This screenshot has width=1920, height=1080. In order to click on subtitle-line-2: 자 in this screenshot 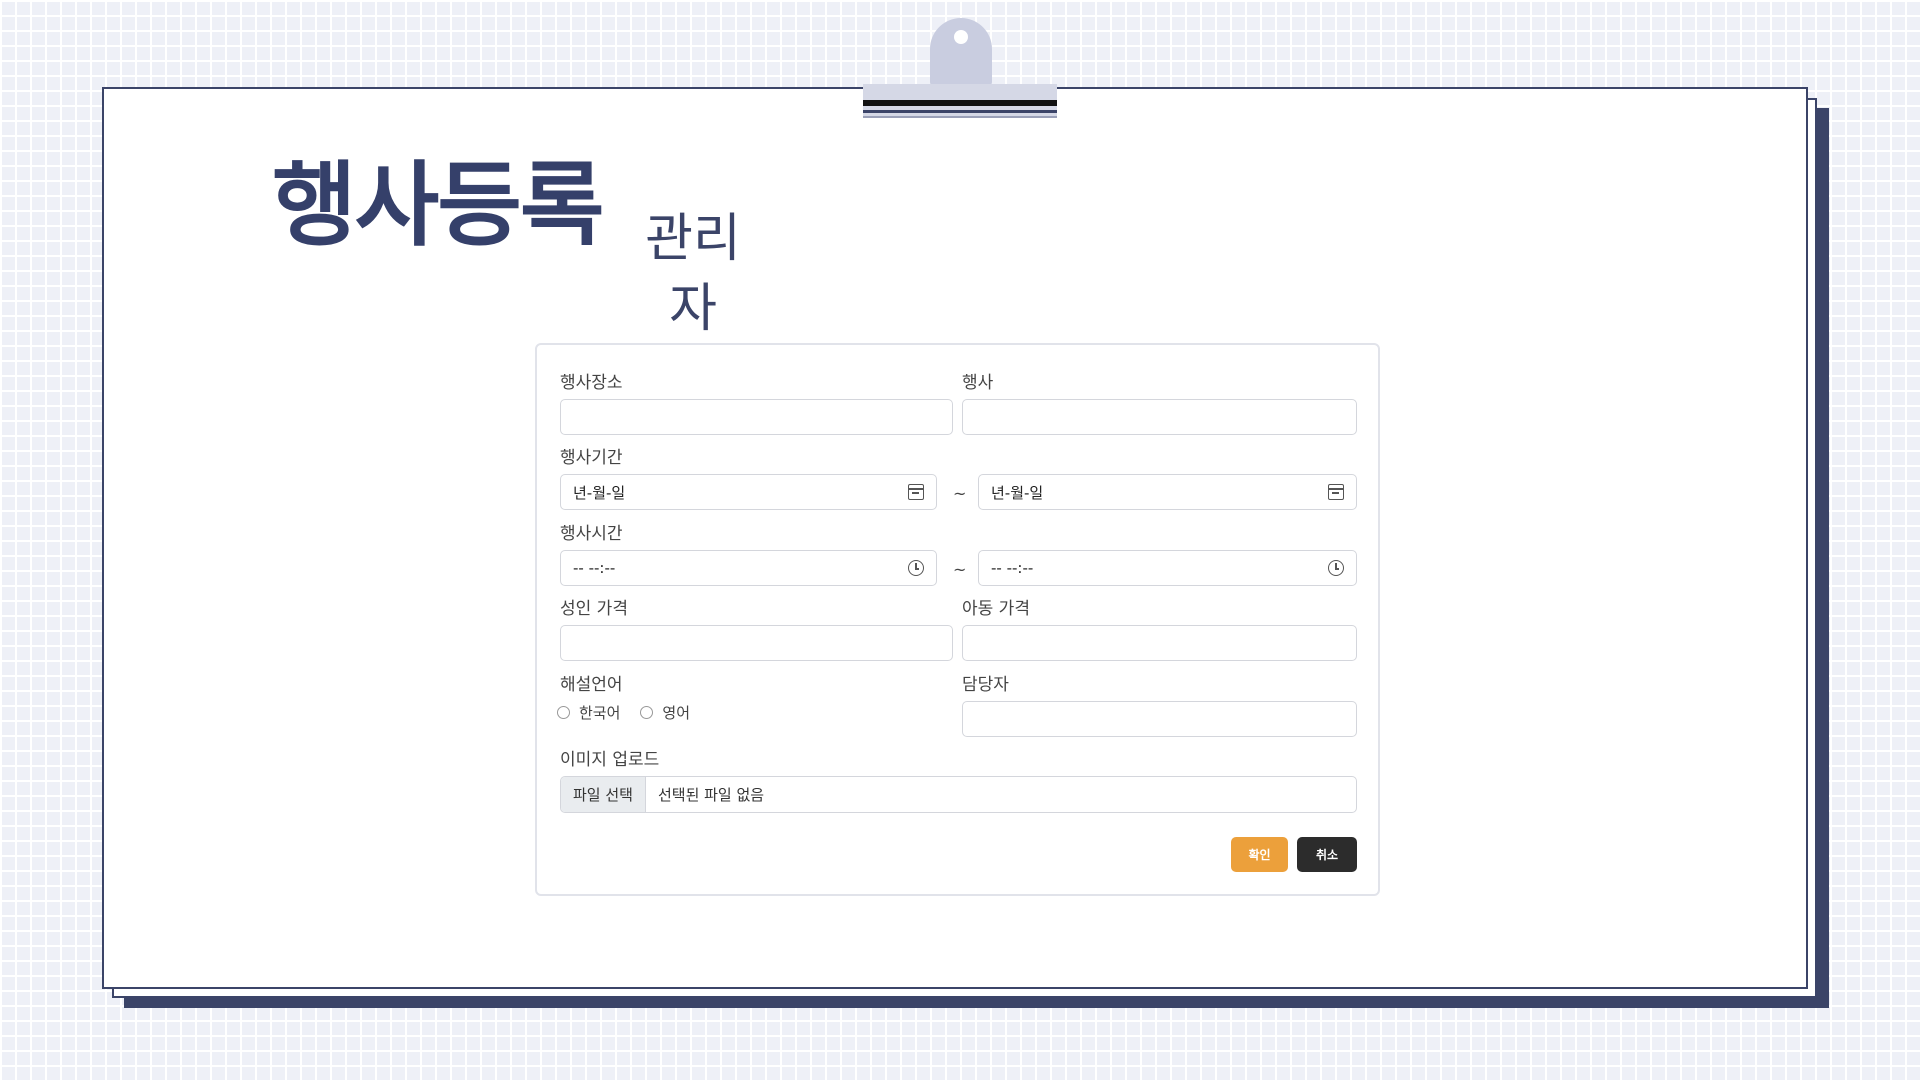, I will do `click(693, 308)`.